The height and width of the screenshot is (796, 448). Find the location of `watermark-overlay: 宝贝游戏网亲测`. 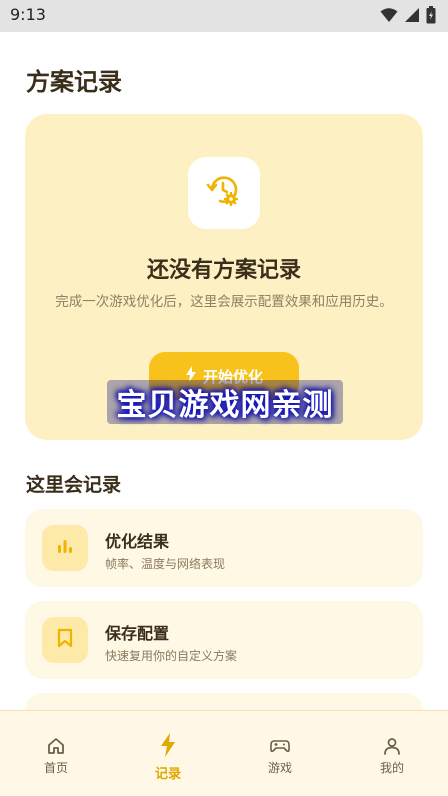

watermark-overlay: 宝贝游戏网亲测 is located at coordinates (225, 402).